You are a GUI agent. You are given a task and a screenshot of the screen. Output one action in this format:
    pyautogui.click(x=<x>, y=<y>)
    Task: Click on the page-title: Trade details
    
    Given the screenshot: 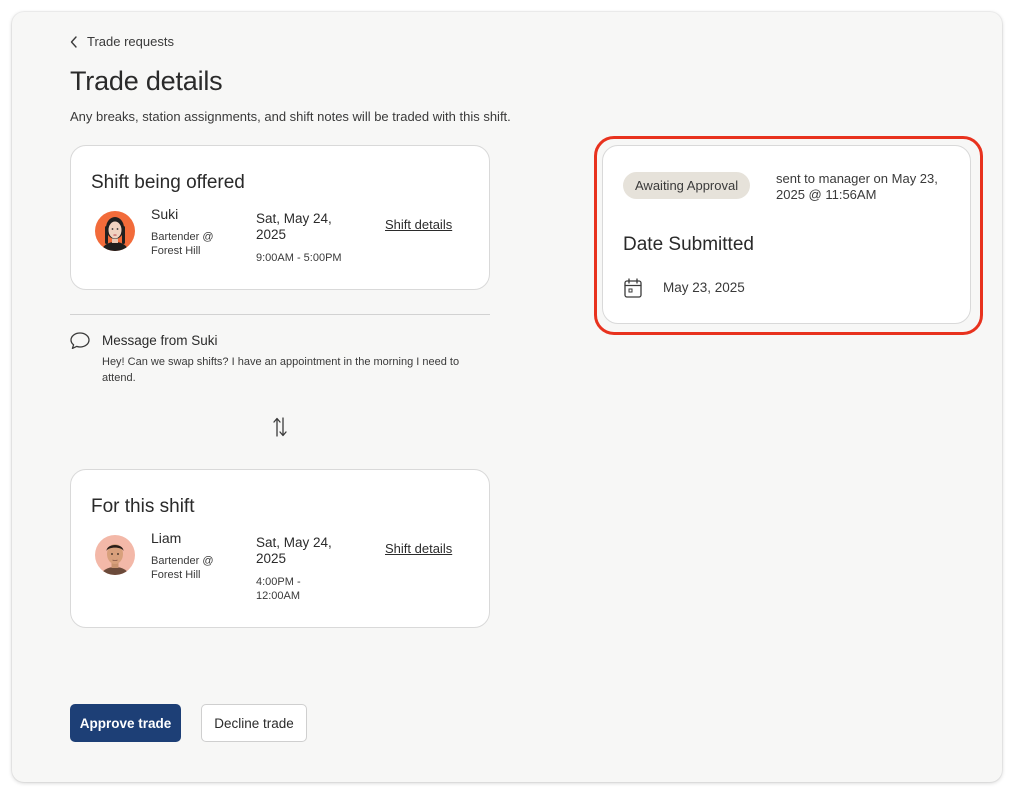 What is the action you would take?
    pyautogui.click(x=146, y=81)
    